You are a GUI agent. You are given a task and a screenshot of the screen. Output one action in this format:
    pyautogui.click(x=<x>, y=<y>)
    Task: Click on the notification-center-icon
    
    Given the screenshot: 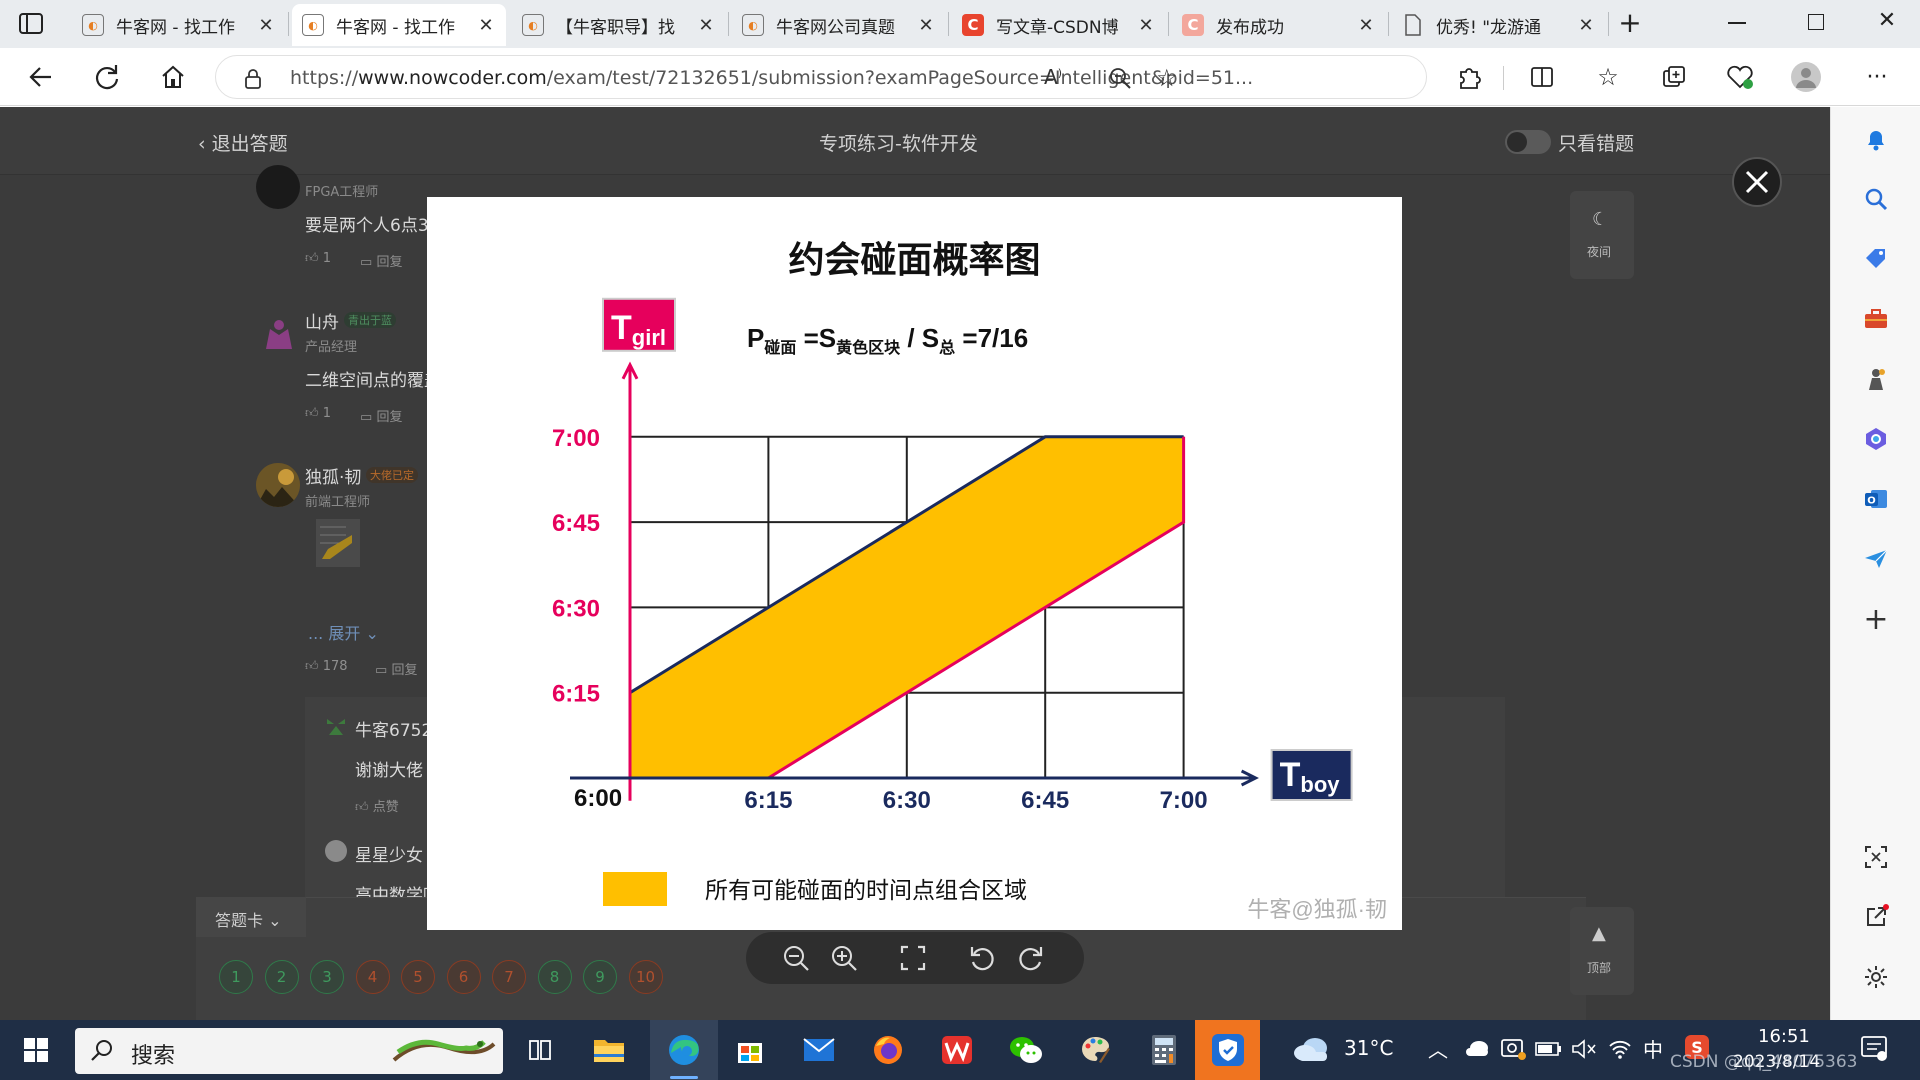 What is the action you would take?
    pyautogui.click(x=1874, y=1050)
    